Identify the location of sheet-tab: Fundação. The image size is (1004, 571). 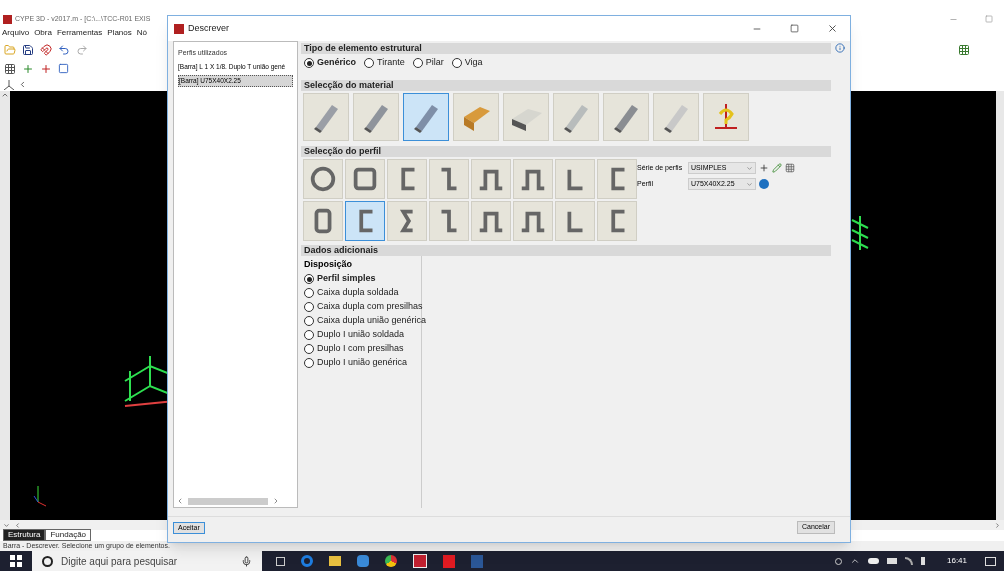
(68, 535).